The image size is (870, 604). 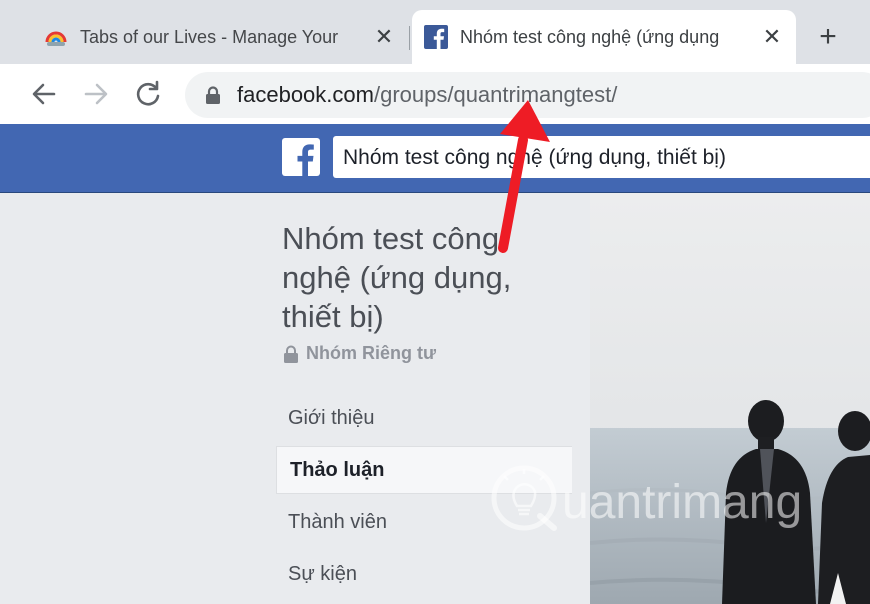 What do you see at coordinates (828, 38) in the screenshot?
I see `new-tab-button: +` at bounding box center [828, 38].